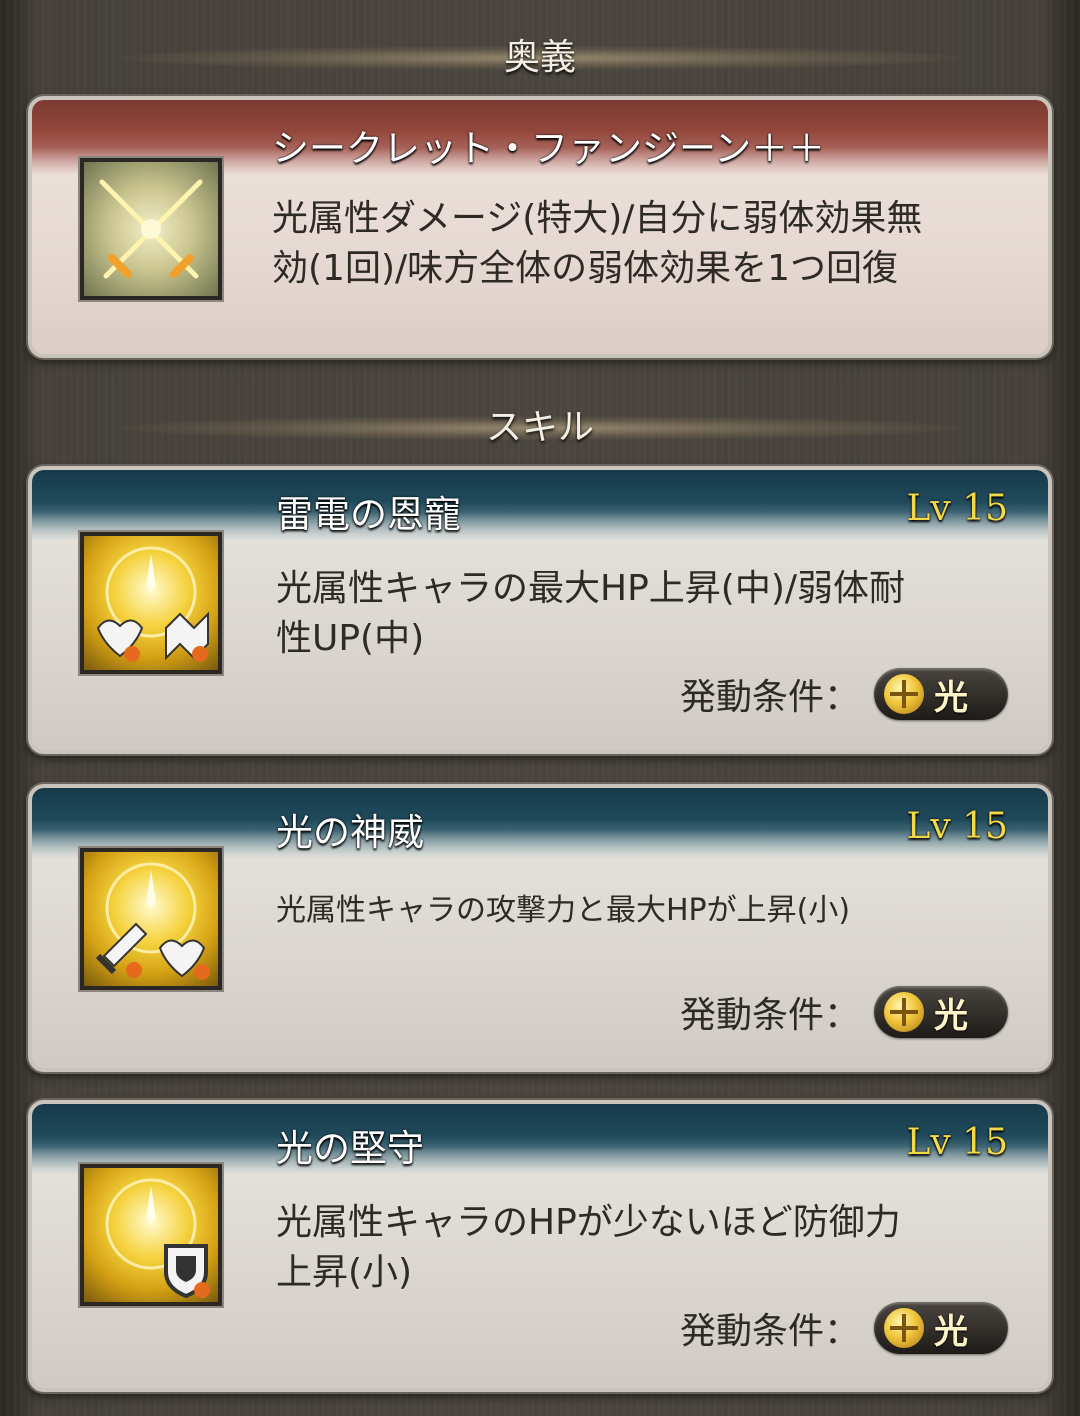 This screenshot has height=1416, width=1080. What do you see at coordinates (350, 638) in the screenshot?
I see `skill-description-line2: 性UP(中)` at bounding box center [350, 638].